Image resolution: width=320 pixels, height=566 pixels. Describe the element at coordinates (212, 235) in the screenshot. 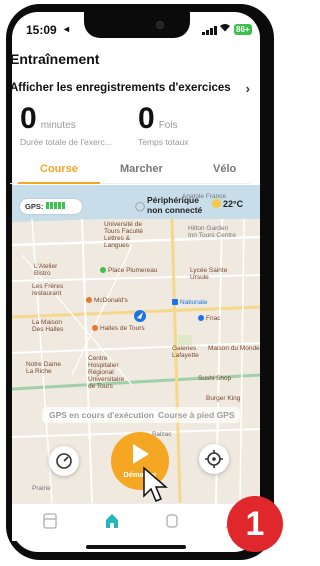

I see `label-line: Inn Tours Centre` at that location.